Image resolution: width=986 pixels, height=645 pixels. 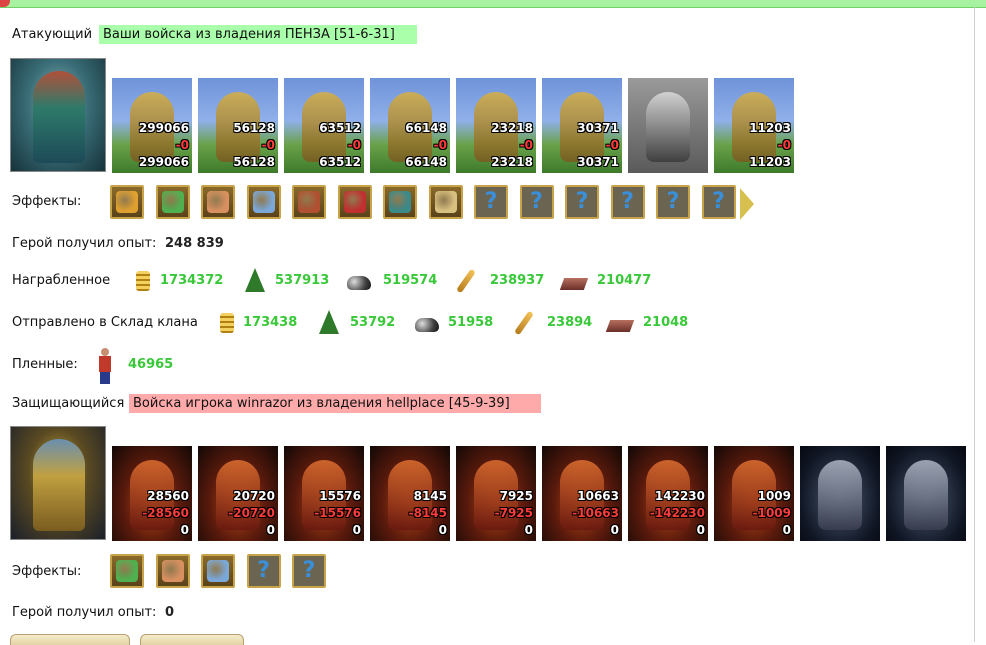 I want to click on loot-brick: 210477, so click(x=624, y=280).